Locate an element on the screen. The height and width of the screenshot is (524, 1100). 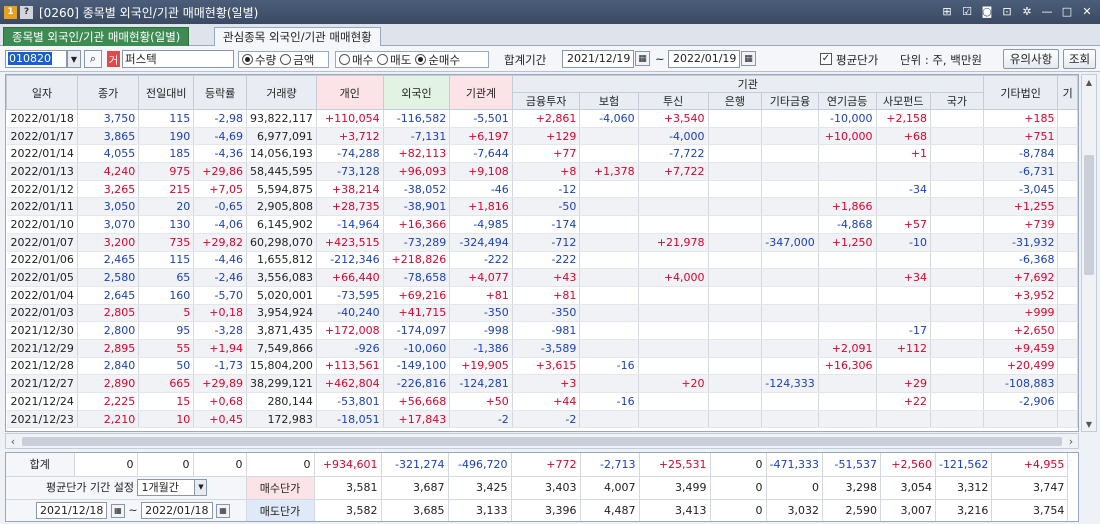
radio-sell: 매도 is located at coordinates (394, 60).